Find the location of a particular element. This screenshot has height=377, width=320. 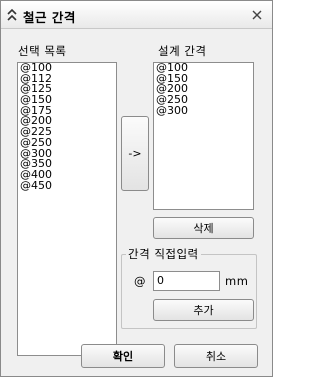

at-prefix-label: @ is located at coordinates (140, 281).